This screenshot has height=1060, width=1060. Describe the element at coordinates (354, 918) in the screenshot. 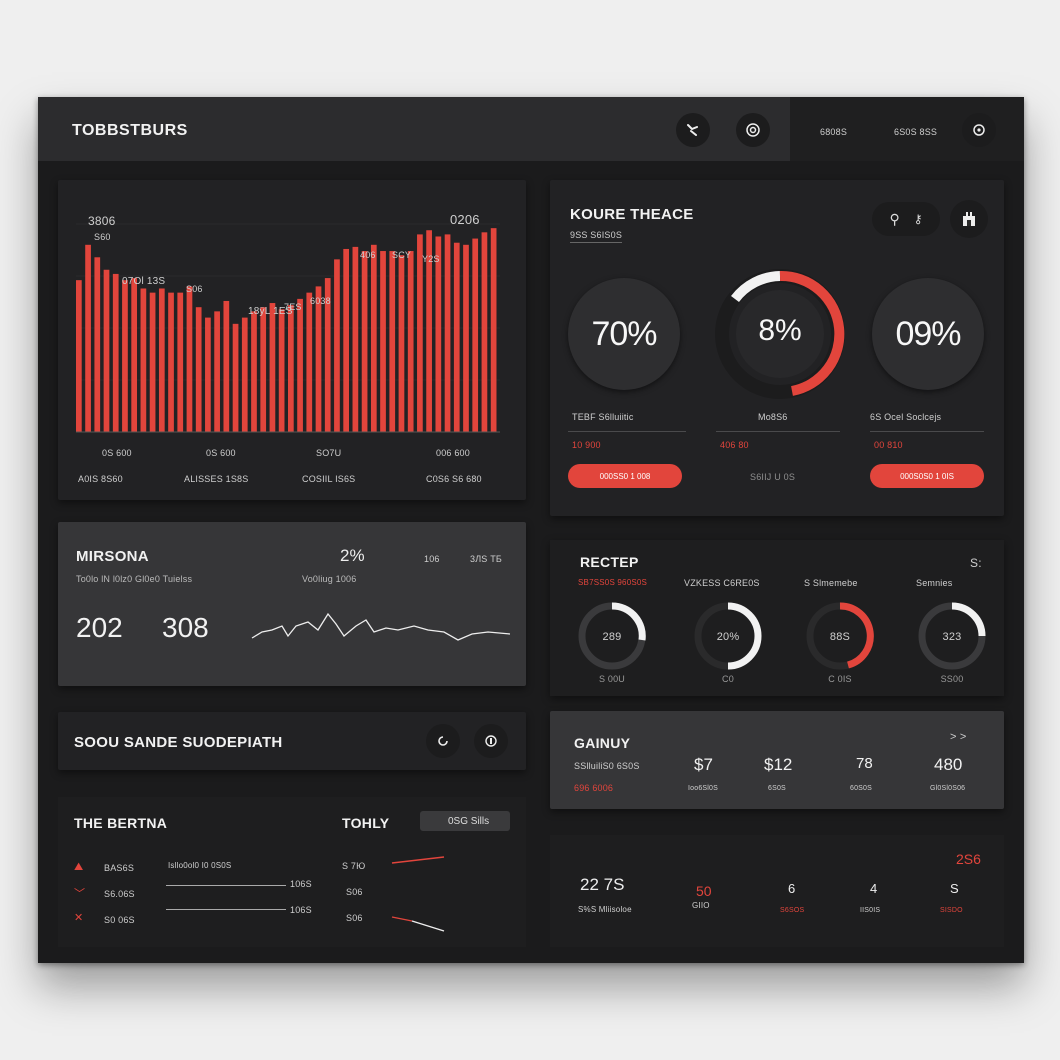

I see `list-row-side: S06` at that location.